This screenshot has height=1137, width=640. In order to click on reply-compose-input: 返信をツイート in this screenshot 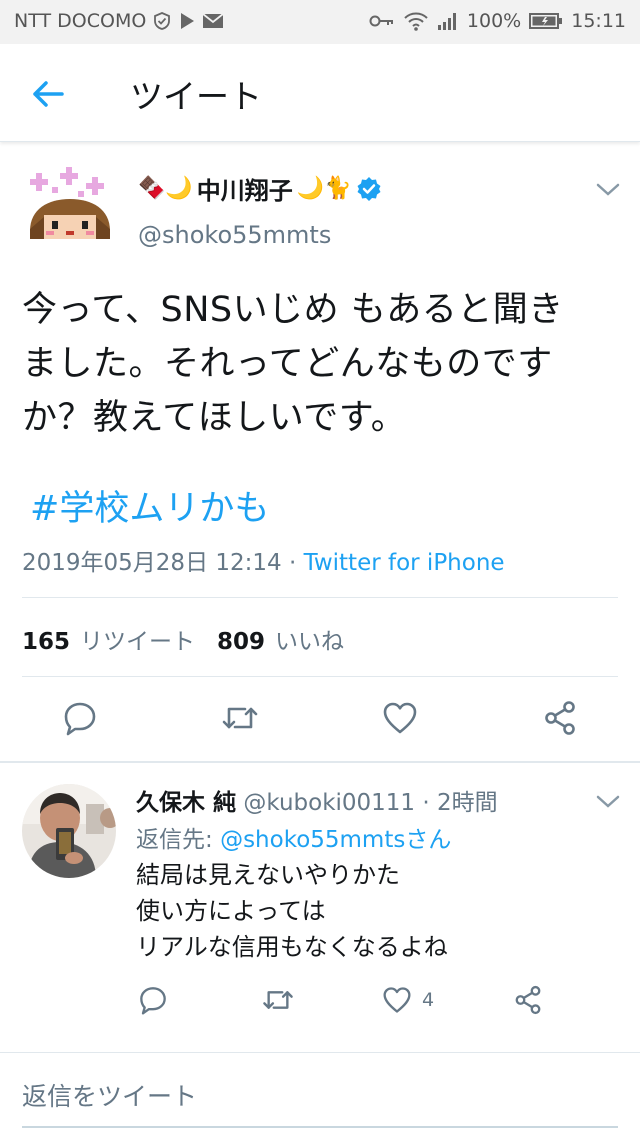, I will do `click(109, 1095)`.